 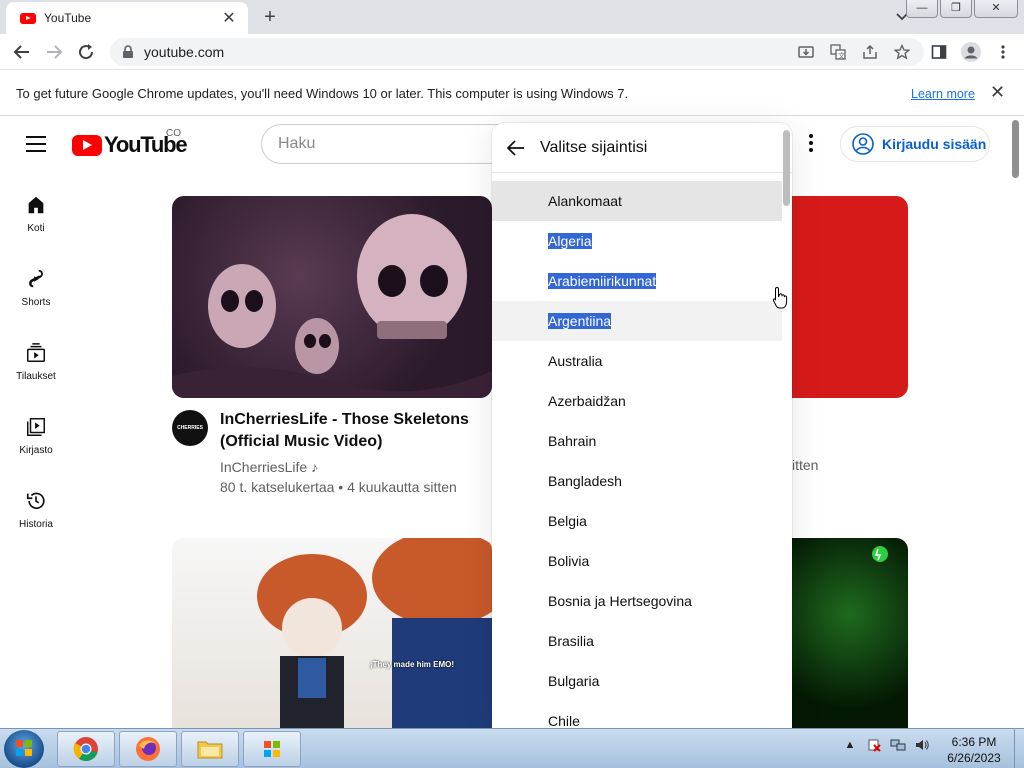 What do you see at coordinates (130, 143) in the screenshot?
I see `youtube-logo: YouTube CO` at bounding box center [130, 143].